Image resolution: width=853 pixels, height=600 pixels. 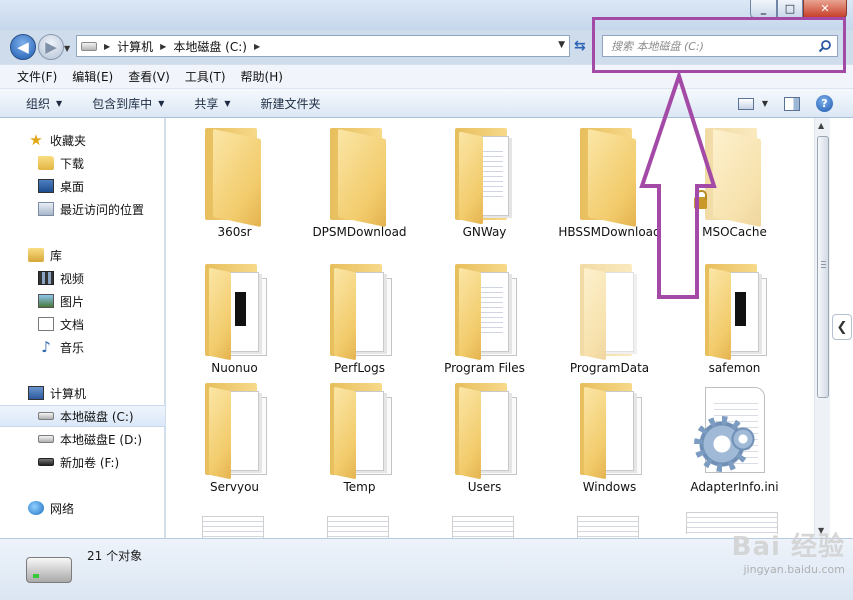 I want to click on nav-computer: 计算机, so click(x=82, y=393).